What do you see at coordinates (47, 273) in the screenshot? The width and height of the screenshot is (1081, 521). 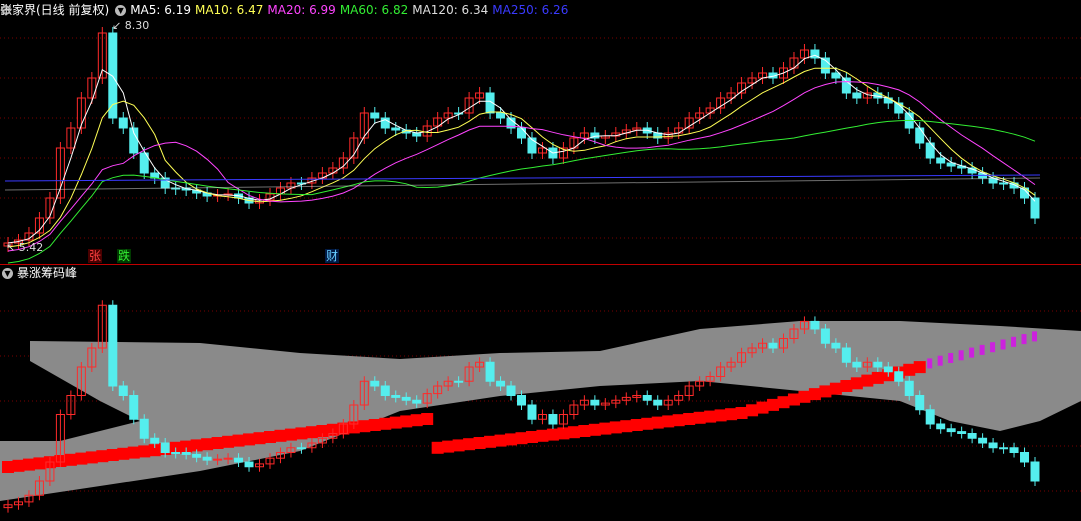 I see `sub-indicator-title: 暴涨筹码峰` at bounding box center [47, 273].